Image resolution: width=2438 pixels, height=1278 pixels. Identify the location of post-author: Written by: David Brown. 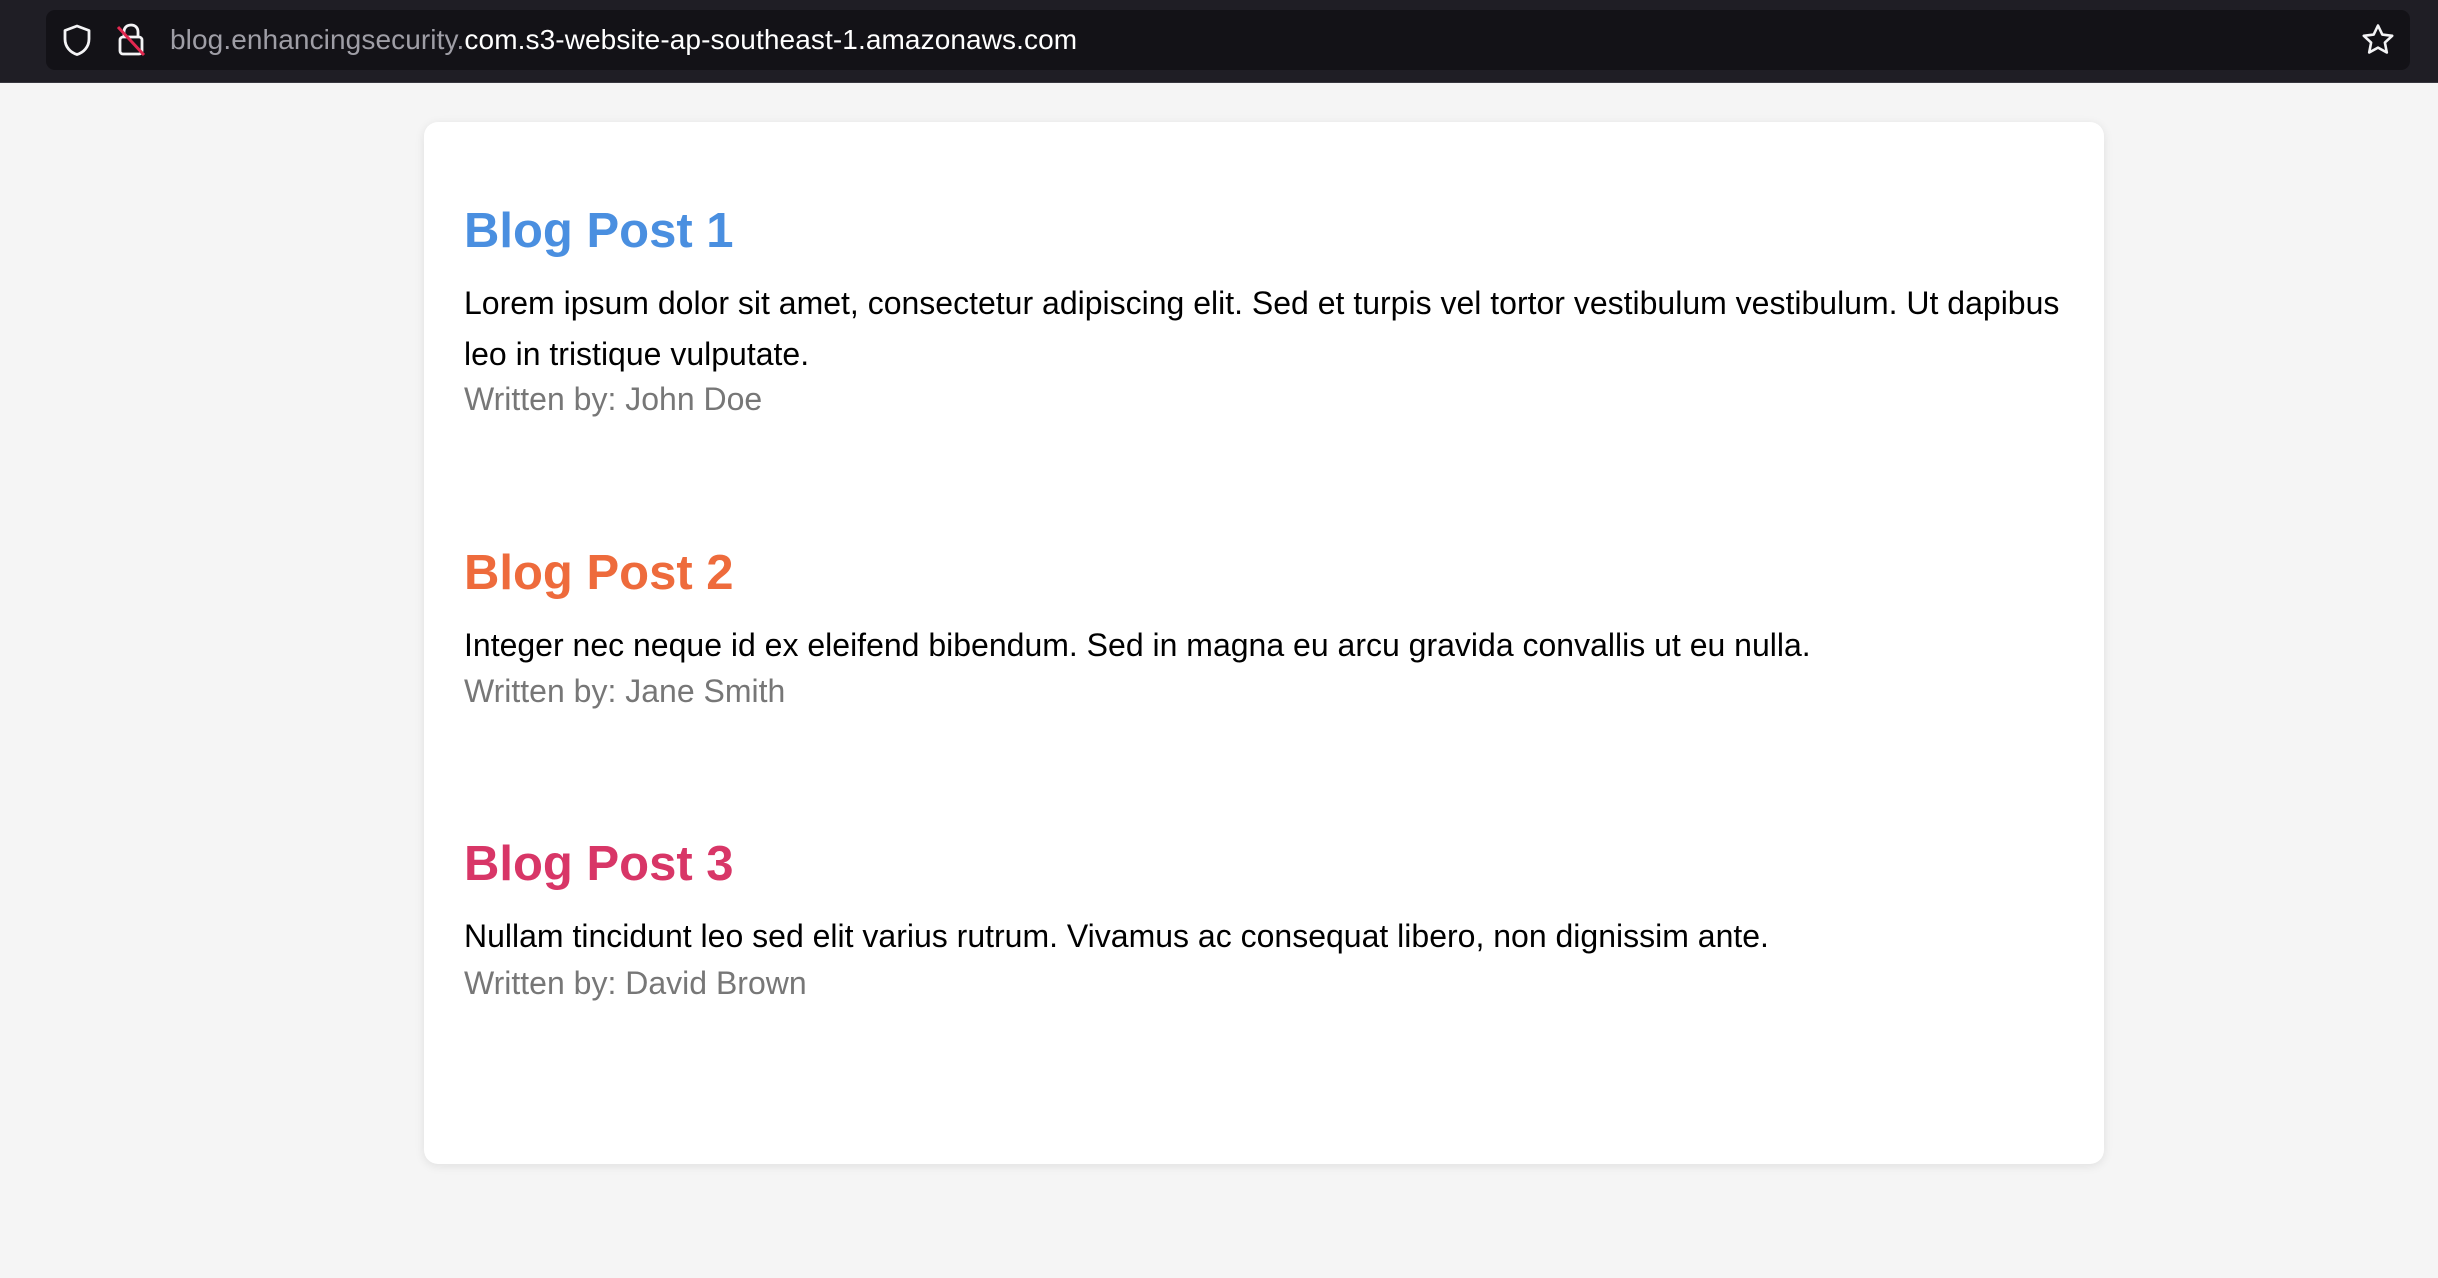
(635, 983).